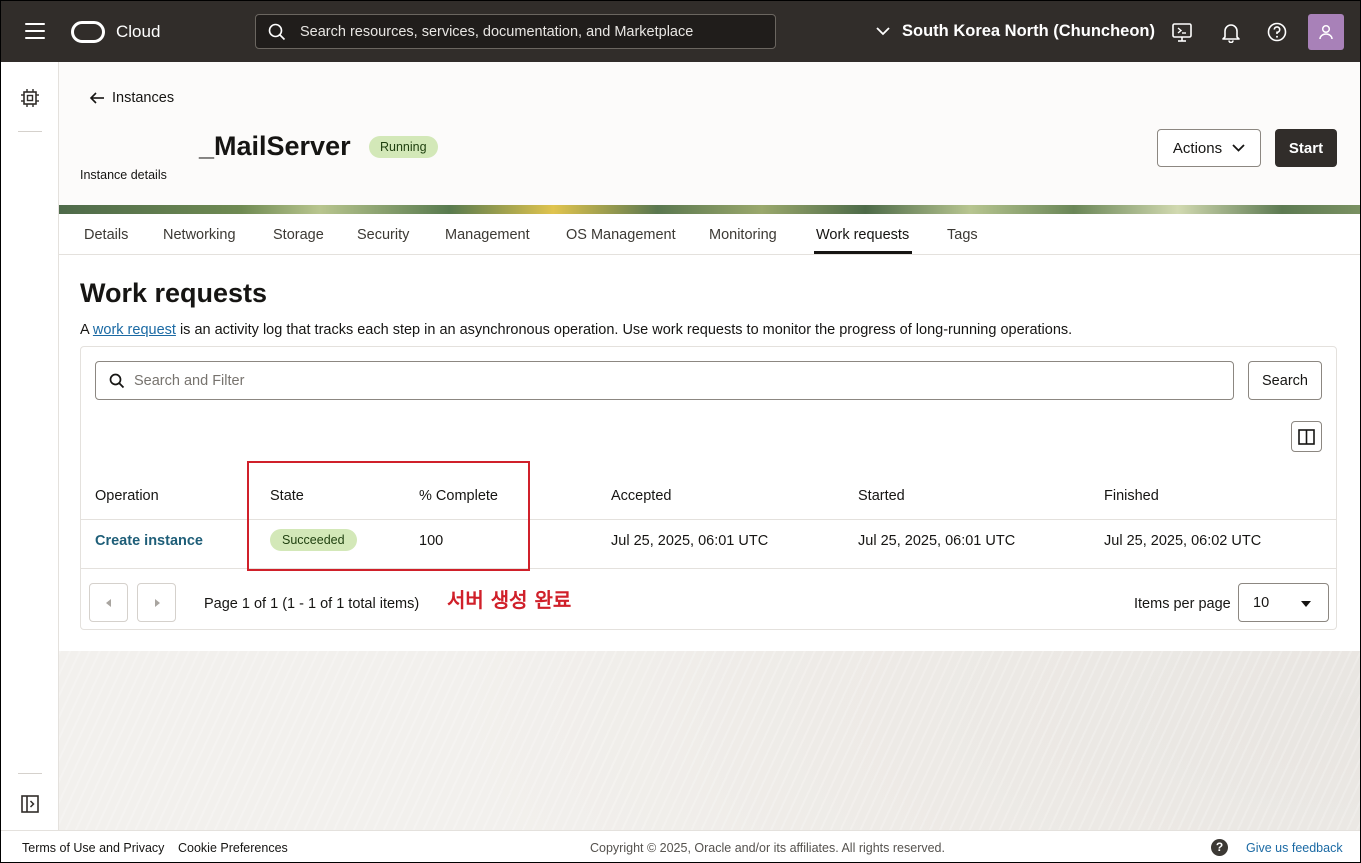  Describe the element at coordinates (383, 235) in the screenshot. I see `tab-security: Security` at that location.